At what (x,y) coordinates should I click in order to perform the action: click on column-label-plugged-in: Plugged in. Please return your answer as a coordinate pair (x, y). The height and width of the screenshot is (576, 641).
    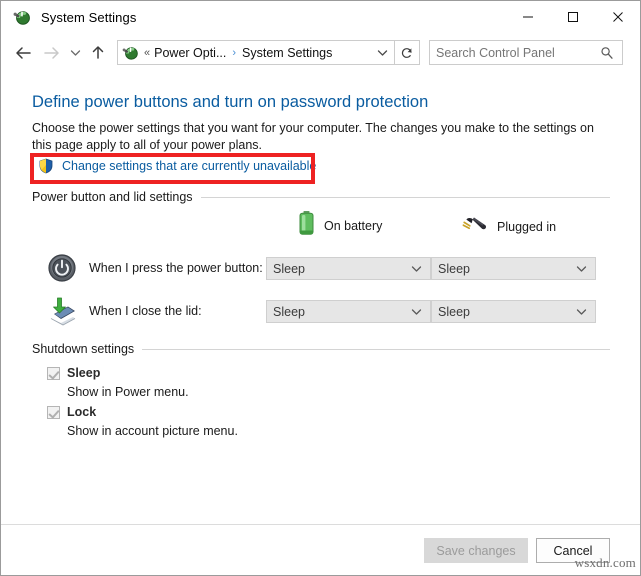
    Looking at the image, I should click on (527, 226).